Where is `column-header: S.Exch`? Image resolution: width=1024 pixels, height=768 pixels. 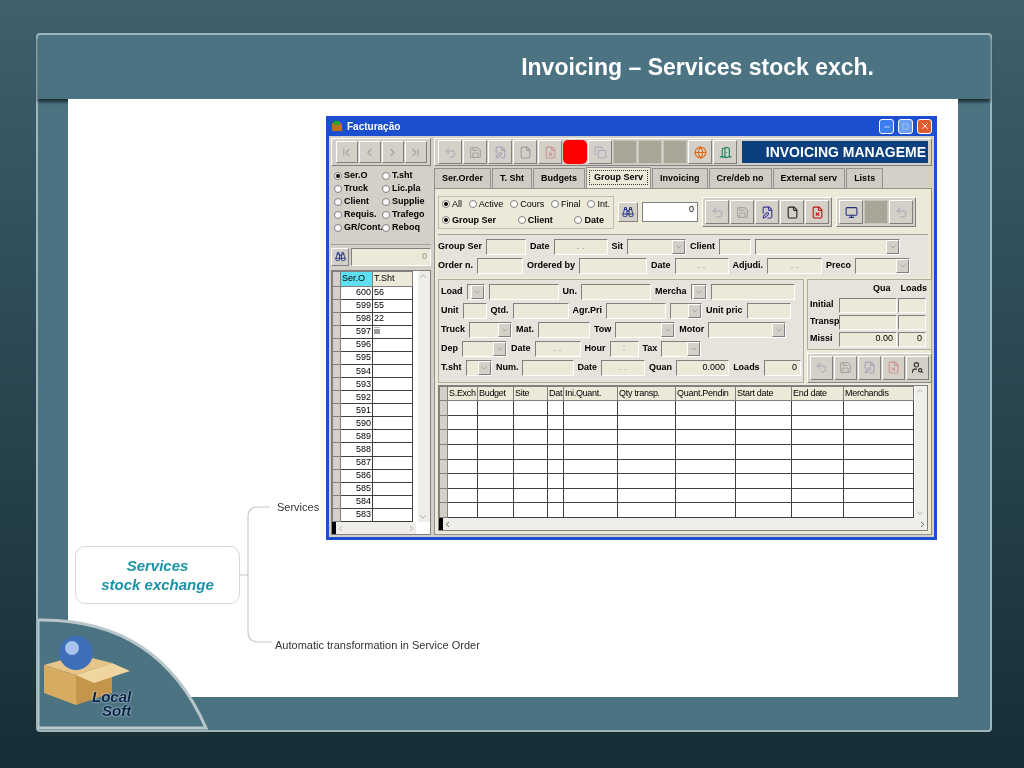 column-header: S.Exch is located at coordinates (462, 393).